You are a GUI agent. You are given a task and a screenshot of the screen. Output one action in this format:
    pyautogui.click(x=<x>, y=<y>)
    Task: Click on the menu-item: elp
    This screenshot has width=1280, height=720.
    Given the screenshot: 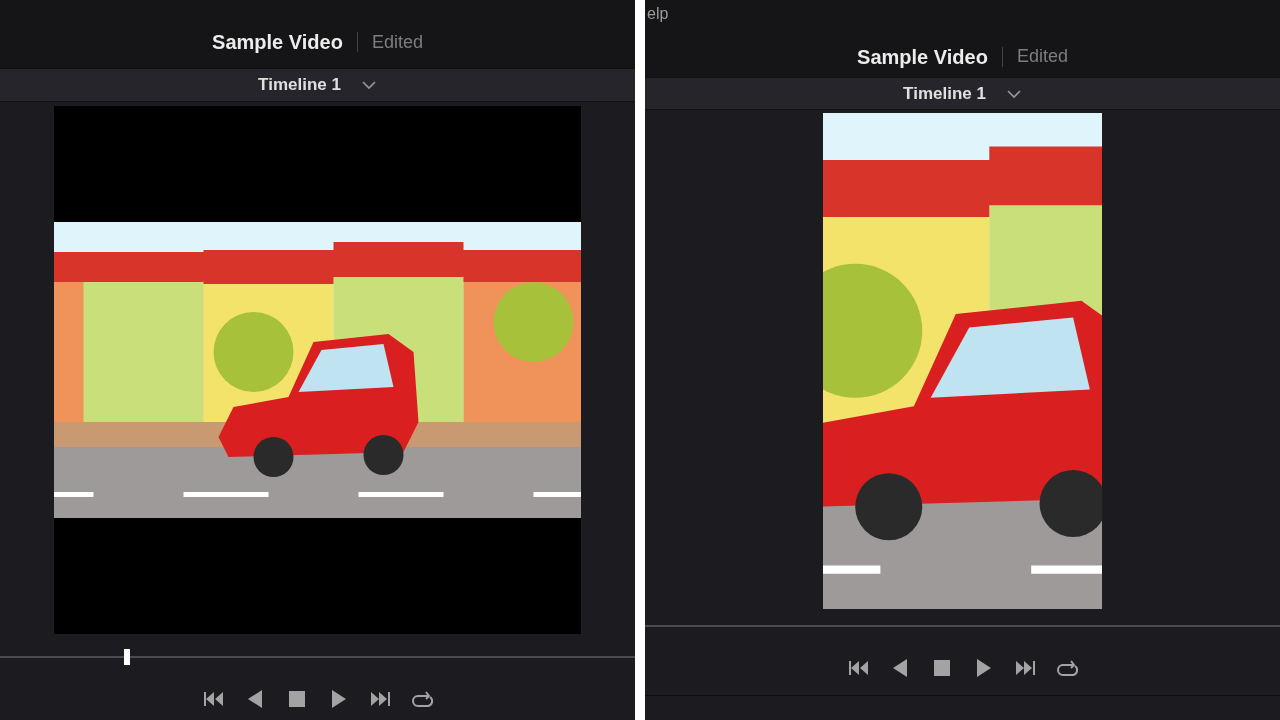 What is the action you would take?
    pyautogui.click(x=658, y=14)
    